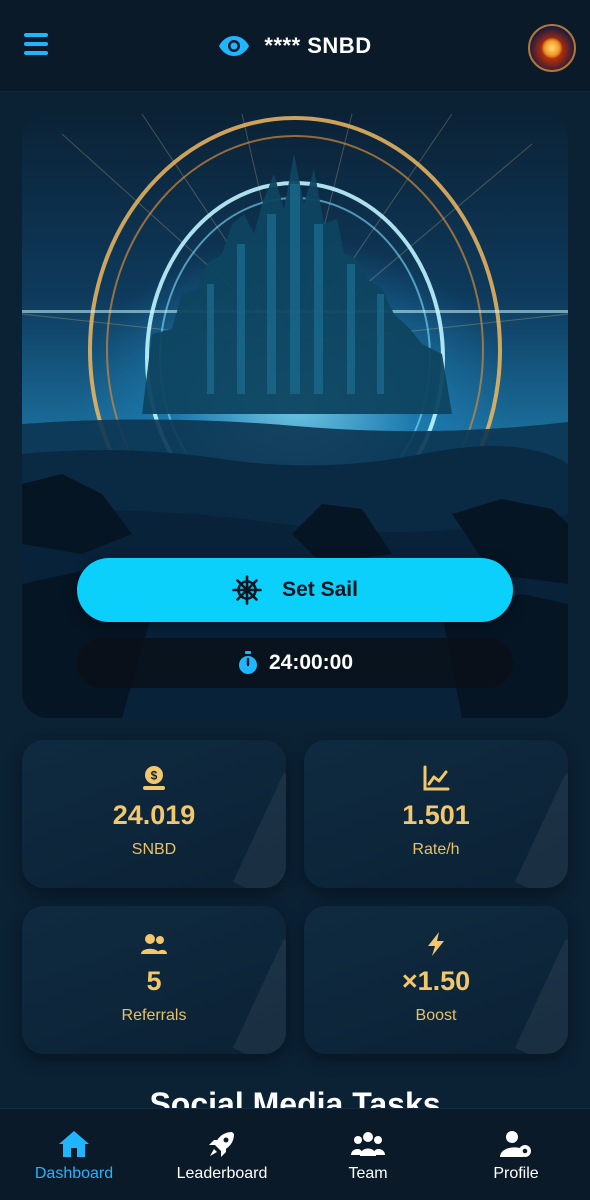 The width and height of the screenshot is (590, 1200). I want to click on nav-team-label: Team, so click(368, 1173).